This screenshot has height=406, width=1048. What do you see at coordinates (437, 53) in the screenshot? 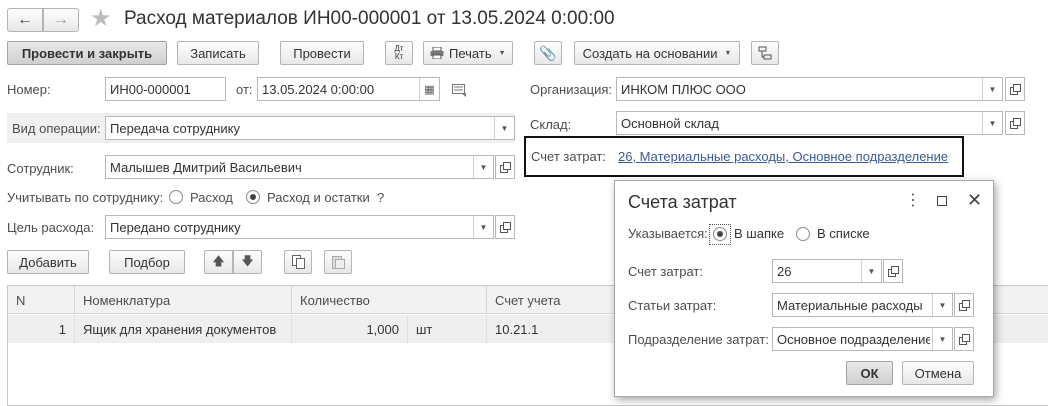
I see `printer-icon` at bounding box center [437, 53].